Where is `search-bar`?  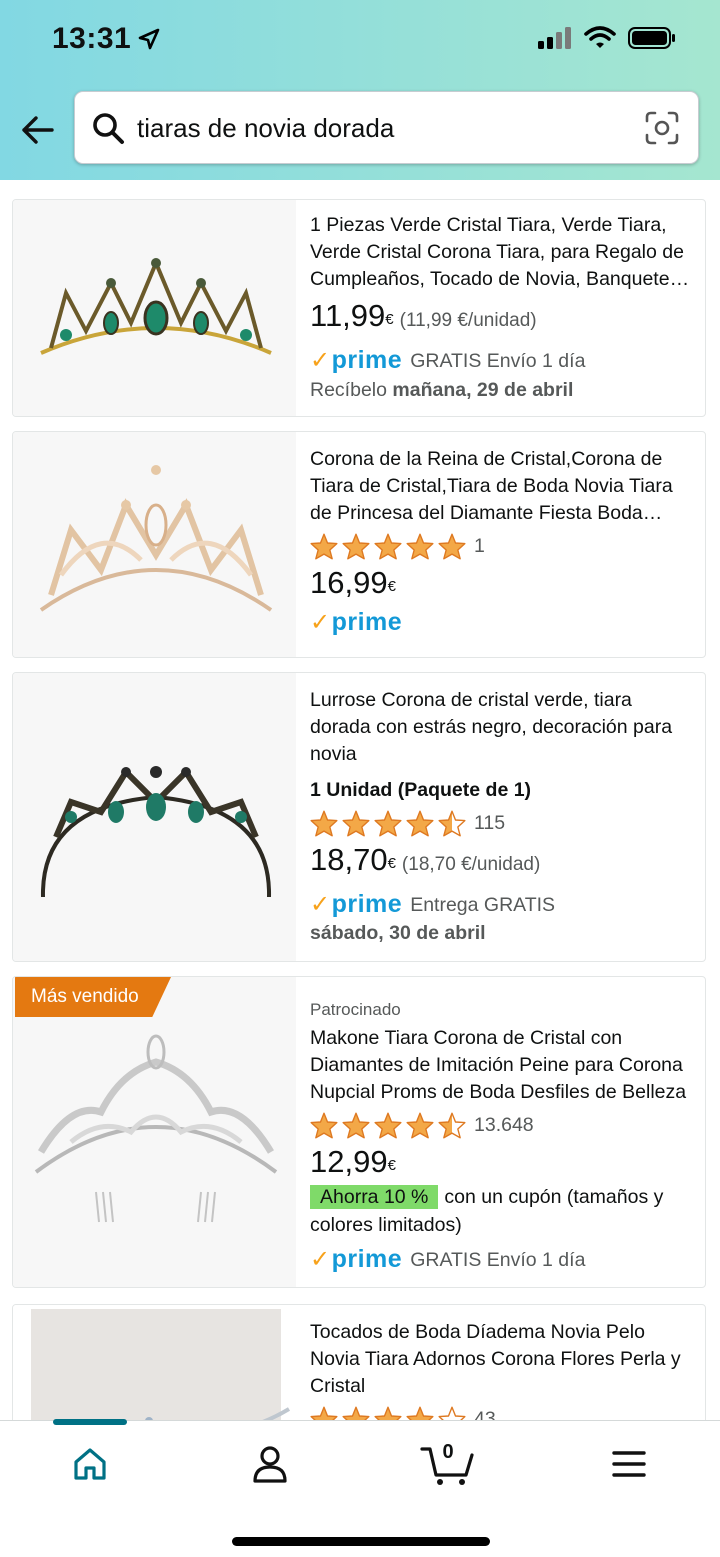 search-bar is located at coordinates (386, 127).